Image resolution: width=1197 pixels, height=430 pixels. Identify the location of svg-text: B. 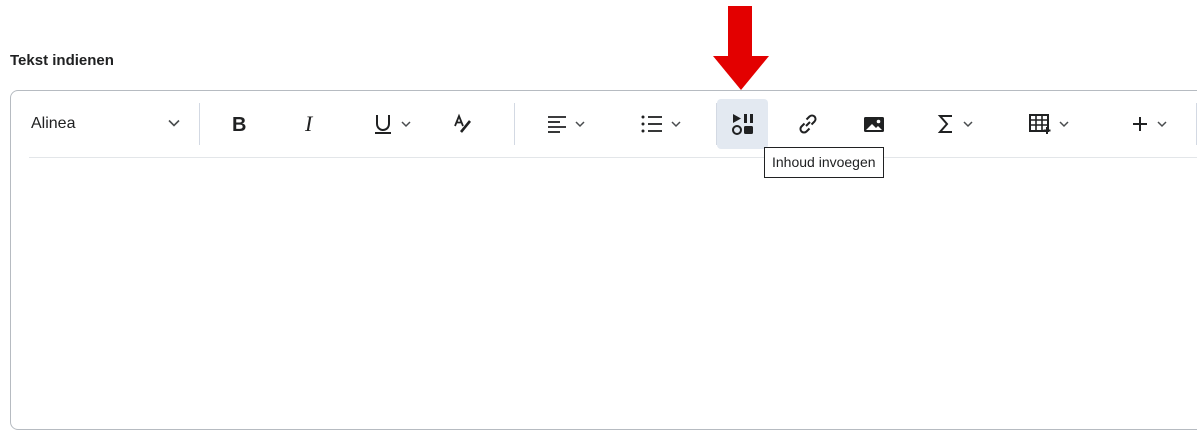
(239, 124).